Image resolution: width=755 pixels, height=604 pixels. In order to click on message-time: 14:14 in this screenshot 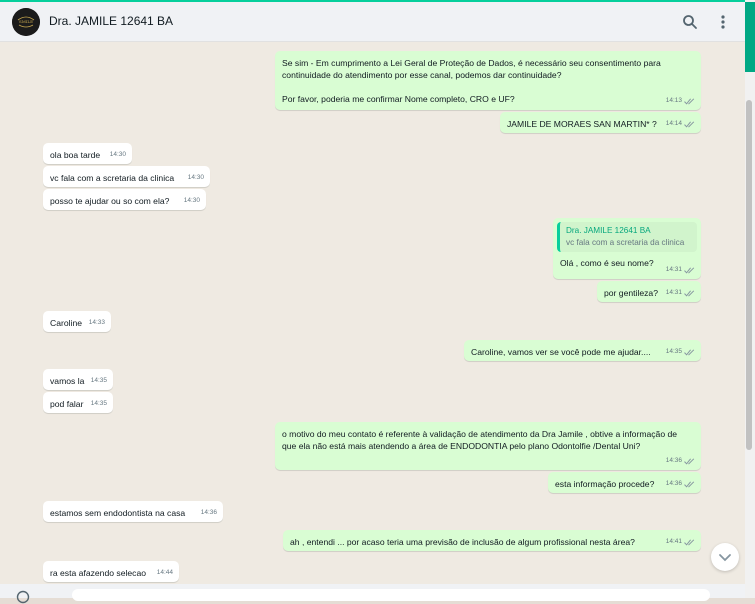, I will do `click(673, 123)`.